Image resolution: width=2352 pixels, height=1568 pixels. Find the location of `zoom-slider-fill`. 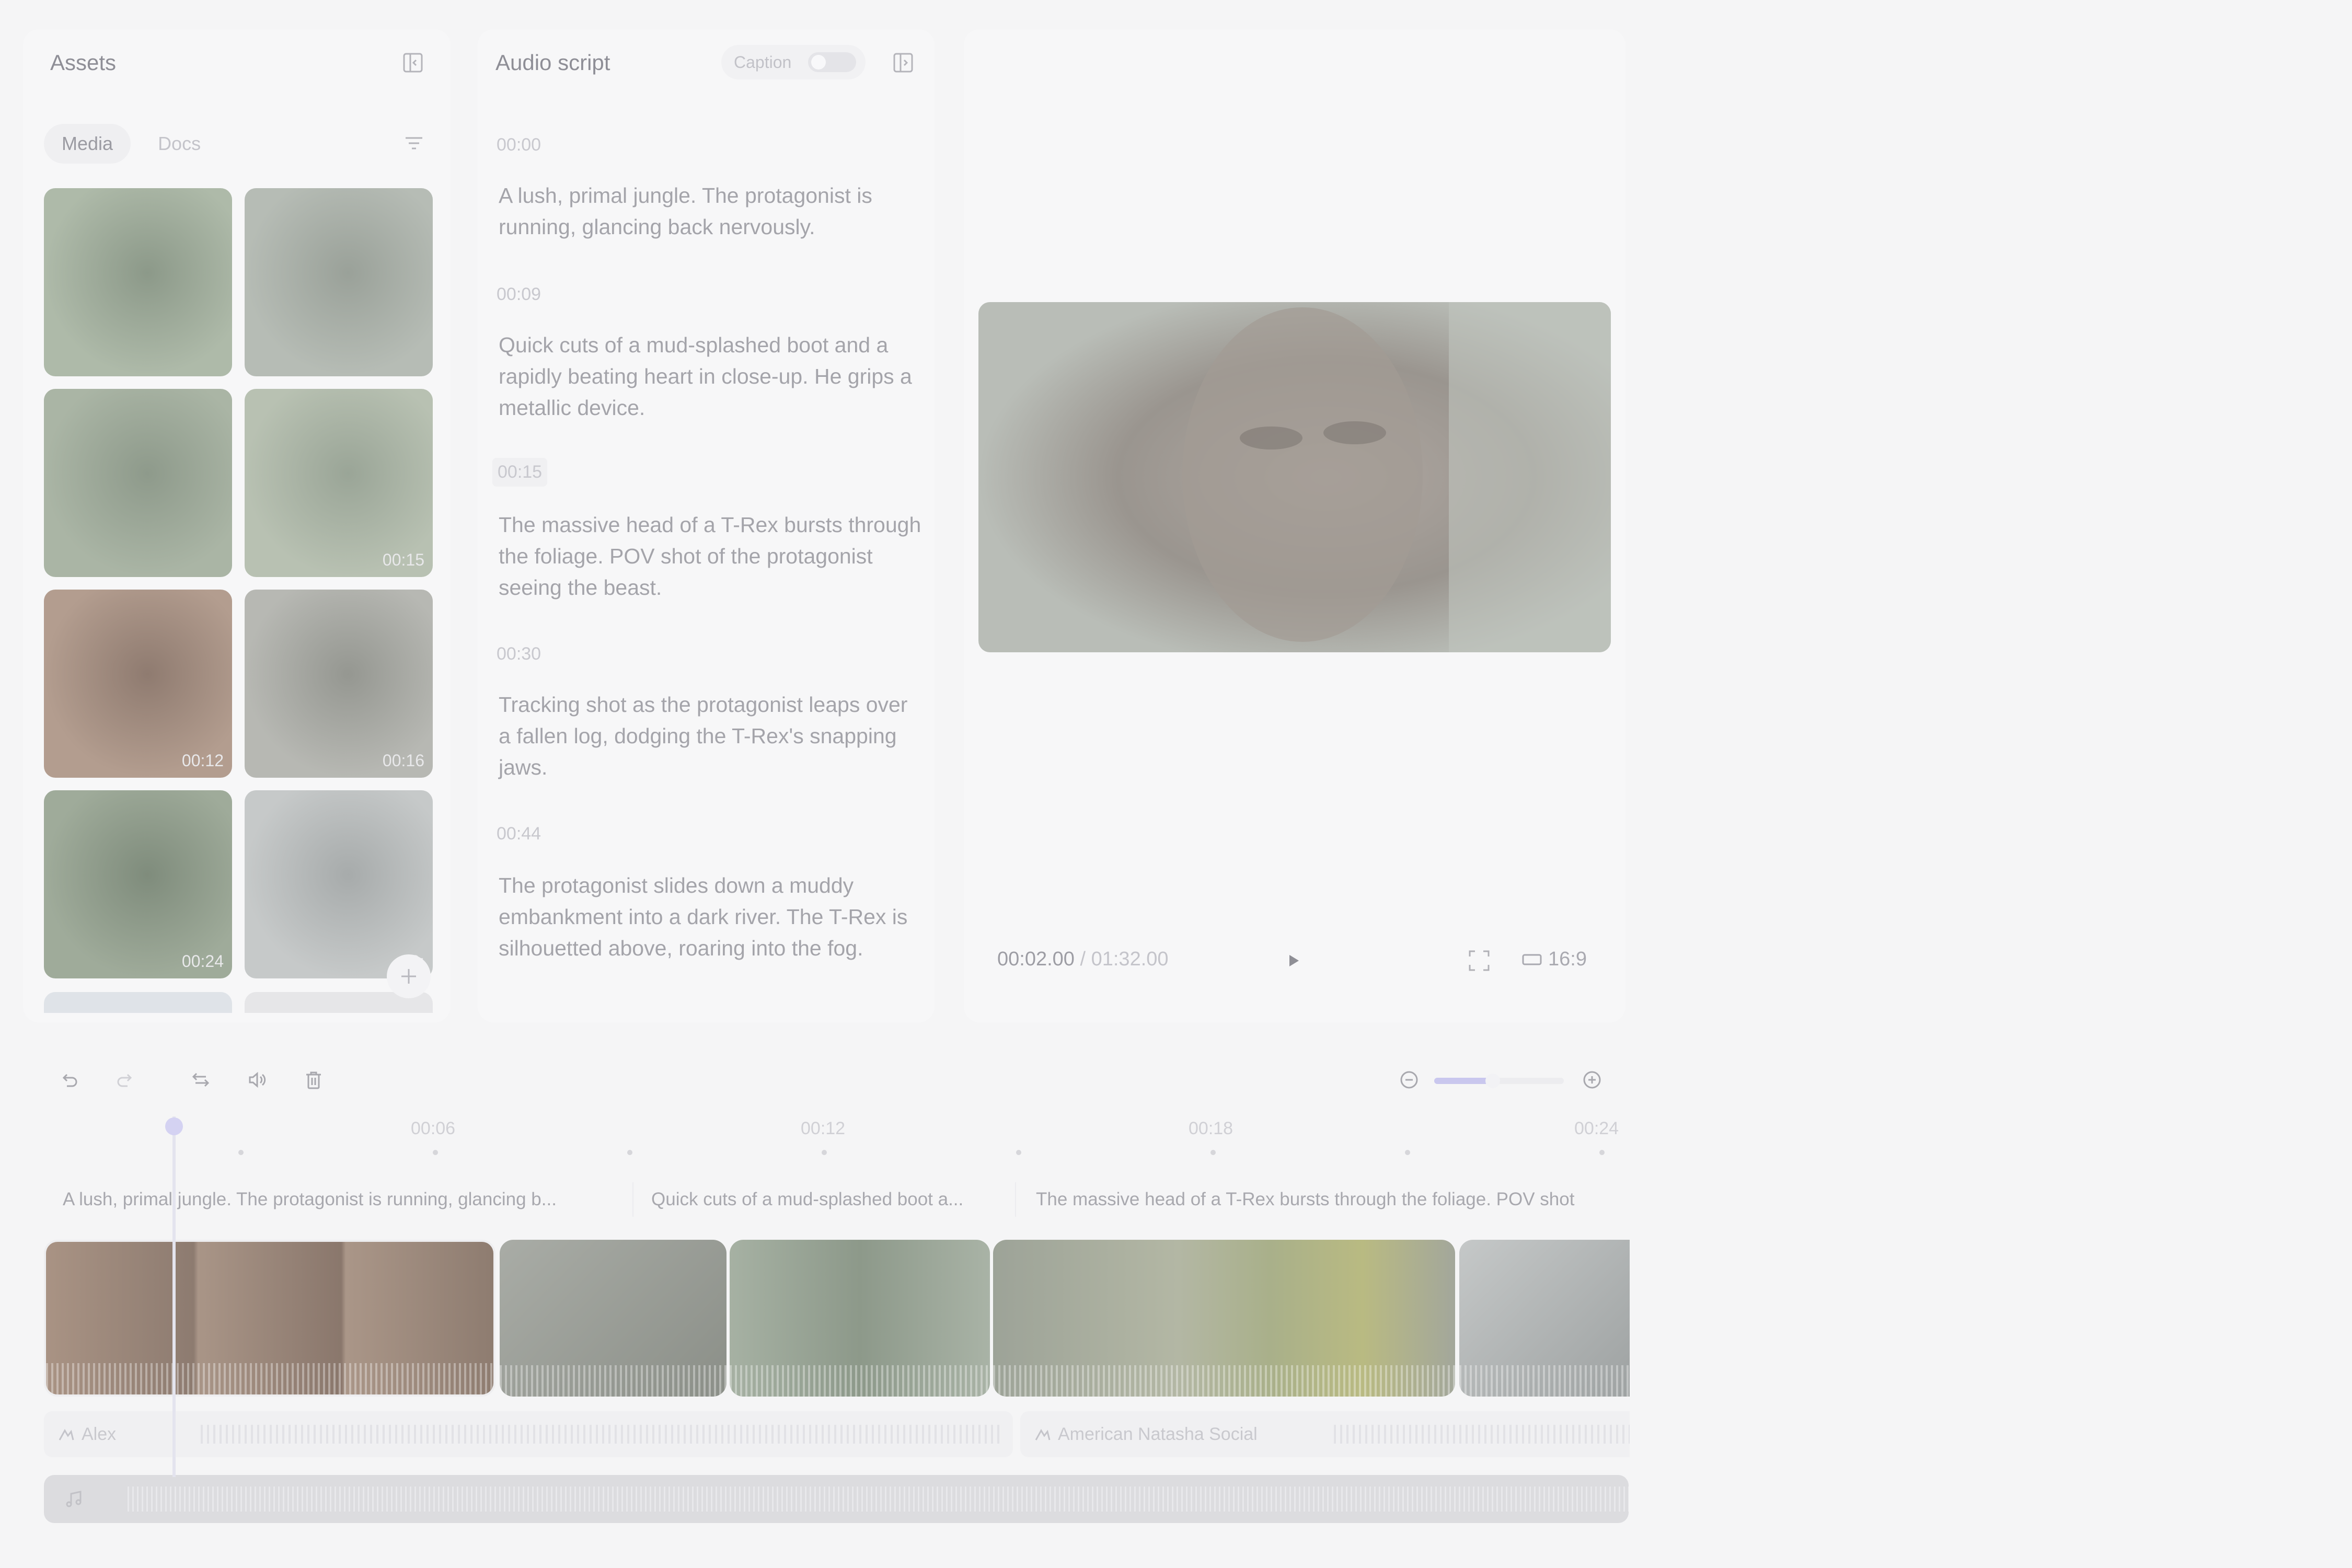

zoom-slider-fill is located at coordinates (1463, 1081).